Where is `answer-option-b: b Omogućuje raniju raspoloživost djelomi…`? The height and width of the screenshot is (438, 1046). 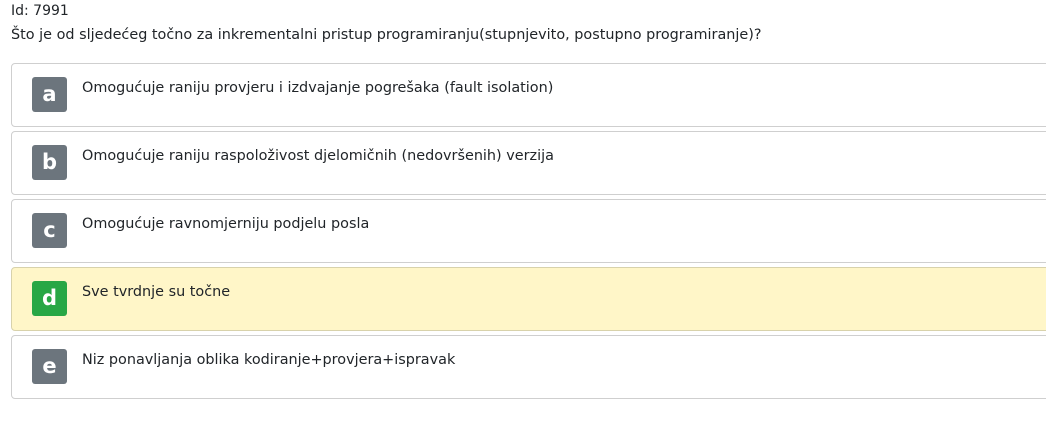 answer-option-b: b Omogućuje raniju raspoloživost djelomi… is located at coordinates (528, 163).